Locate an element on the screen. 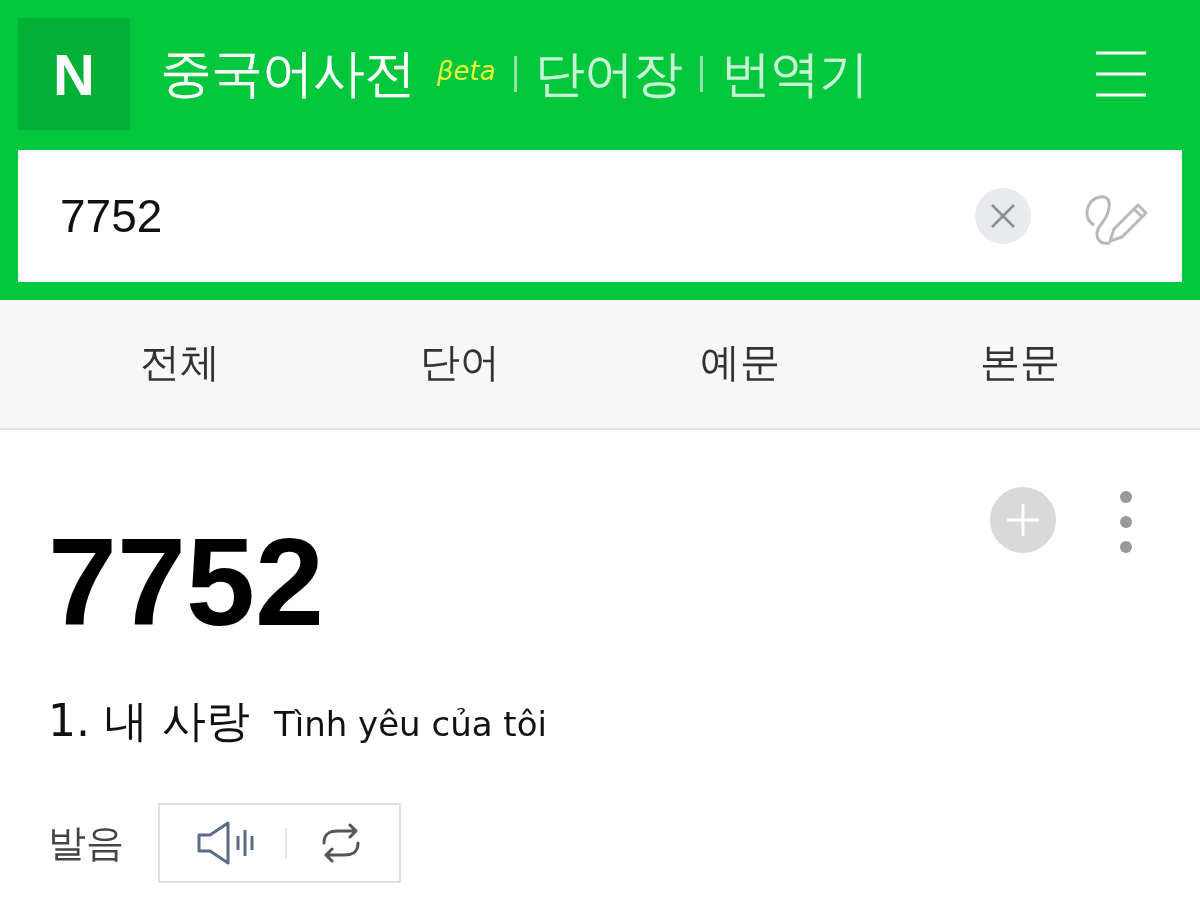 This screenshot has width=1200, height=922. plus-icon is located at coordinates (1023, 520).